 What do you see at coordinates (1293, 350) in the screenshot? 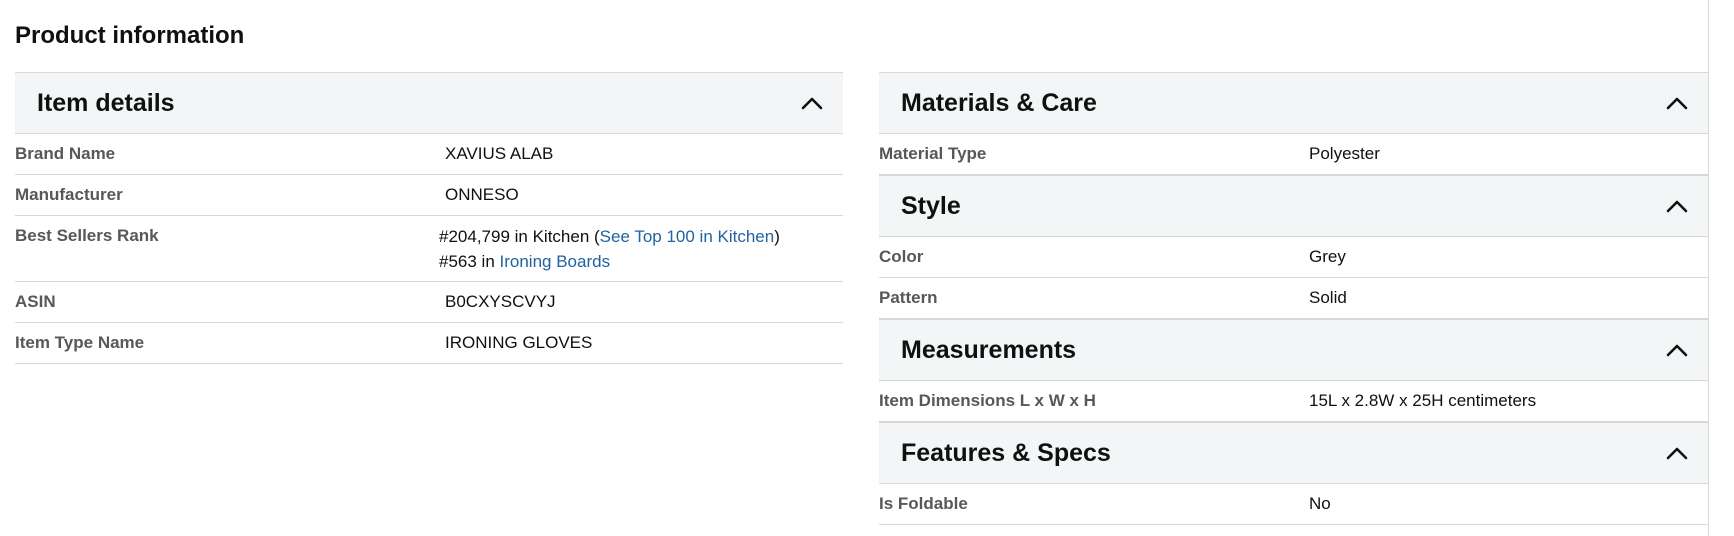
I see `measurements-header: Measurements` at bounding box center [1293, 350].